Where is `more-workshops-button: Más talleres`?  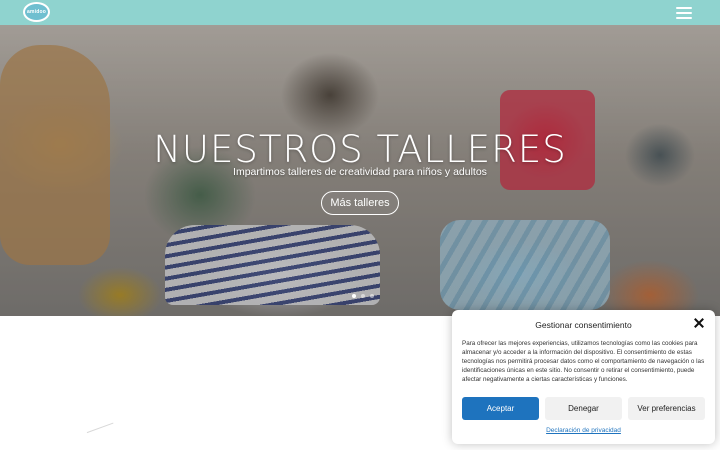
more-workshops-button: Más talleres is located at coordinates (360, 203).